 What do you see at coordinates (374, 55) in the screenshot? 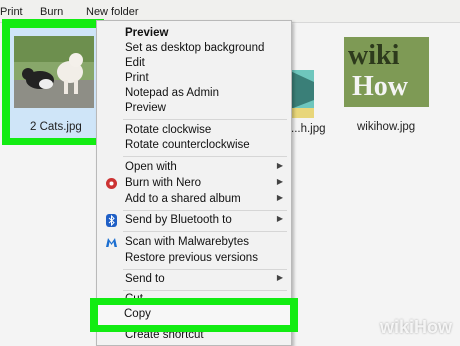
I see `wiki-text: wiki` at bounding box center [374, 55].